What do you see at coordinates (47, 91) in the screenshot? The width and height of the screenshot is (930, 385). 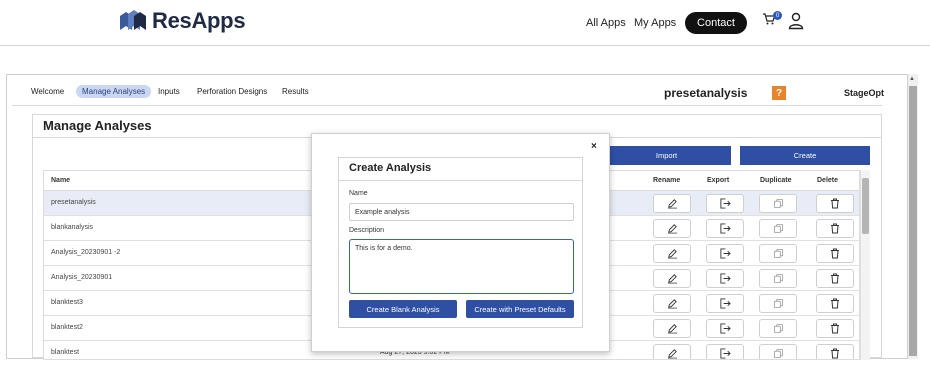 I see `tab-welcome: Welcome` at bounding box center [47, 91].